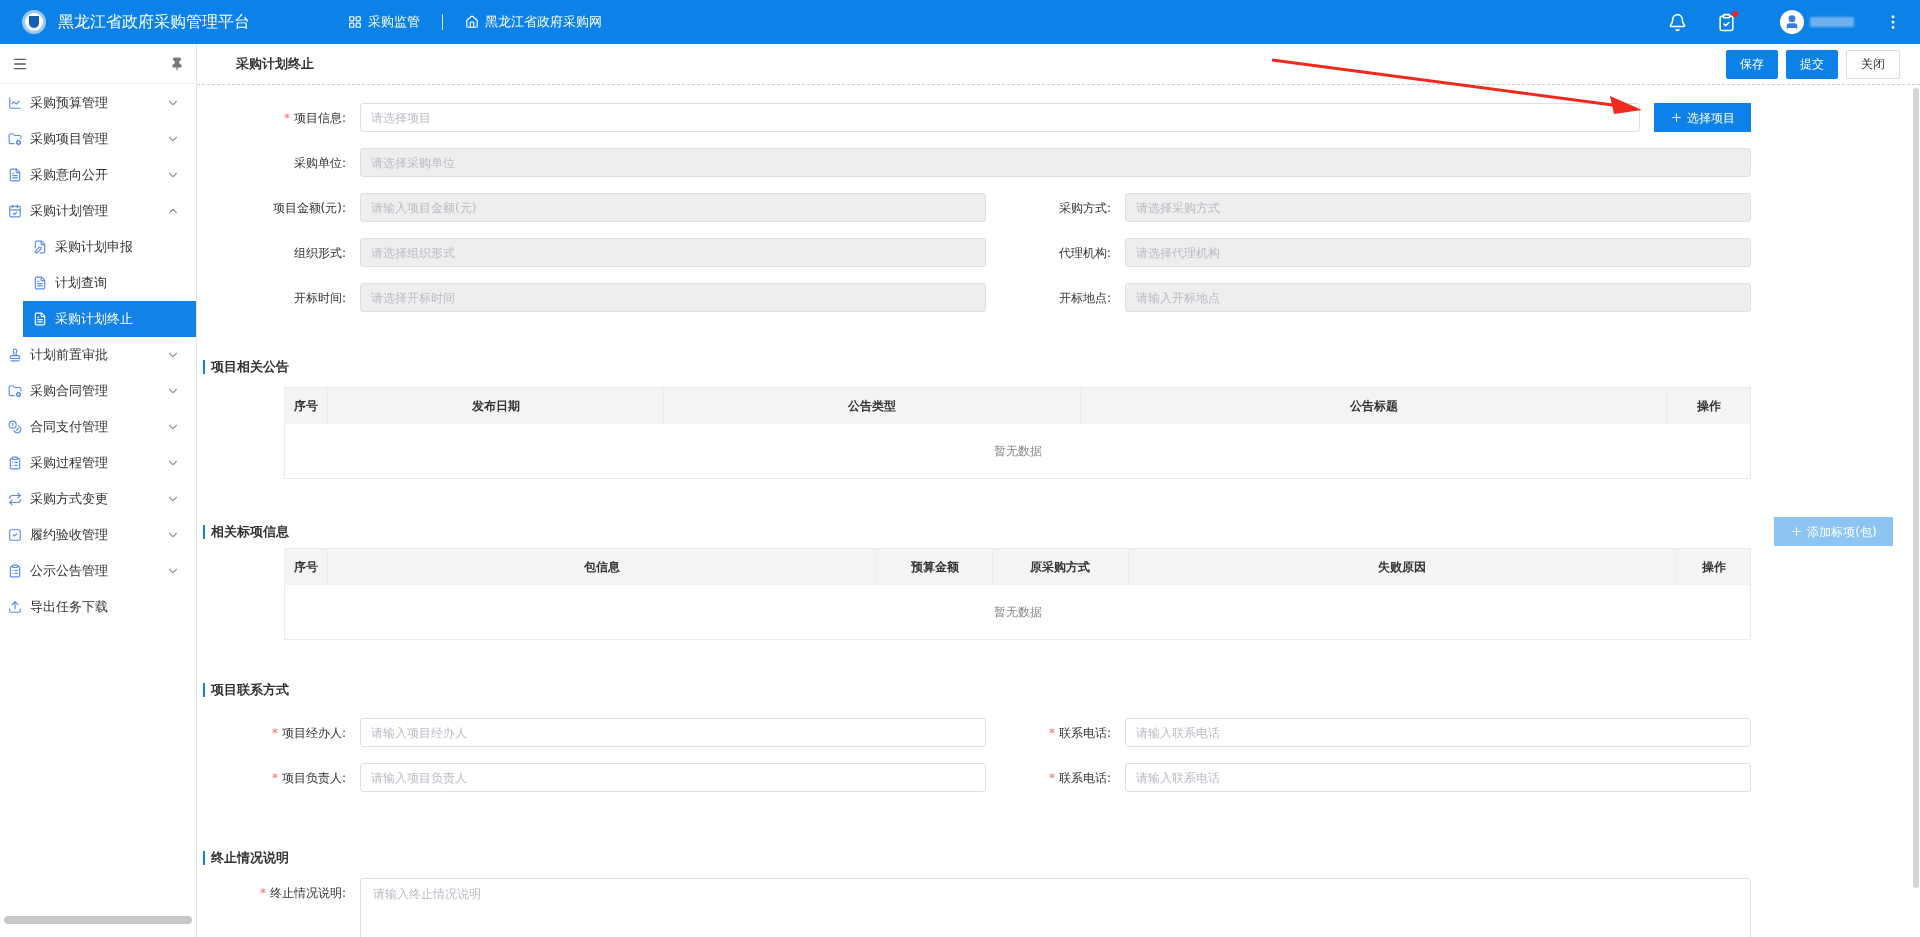  Describe the element at coordinates (673, 732) in the screenshot. I see `input-field: 请输入项目经办人` at that location.